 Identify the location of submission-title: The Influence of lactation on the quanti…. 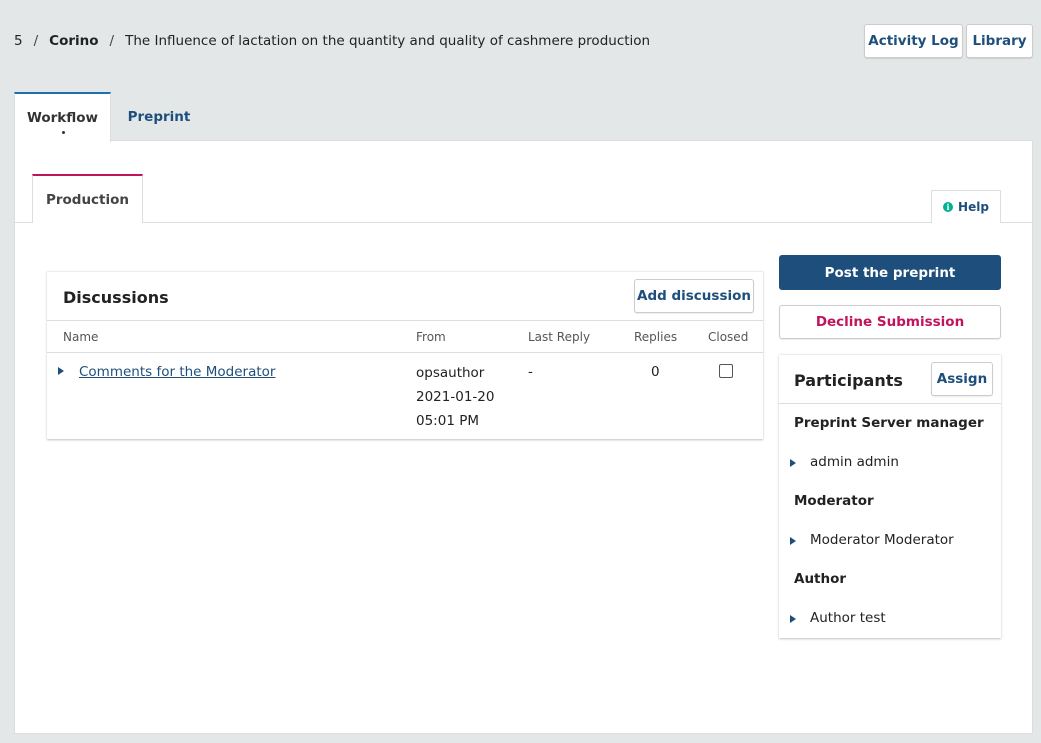
(388, 41).